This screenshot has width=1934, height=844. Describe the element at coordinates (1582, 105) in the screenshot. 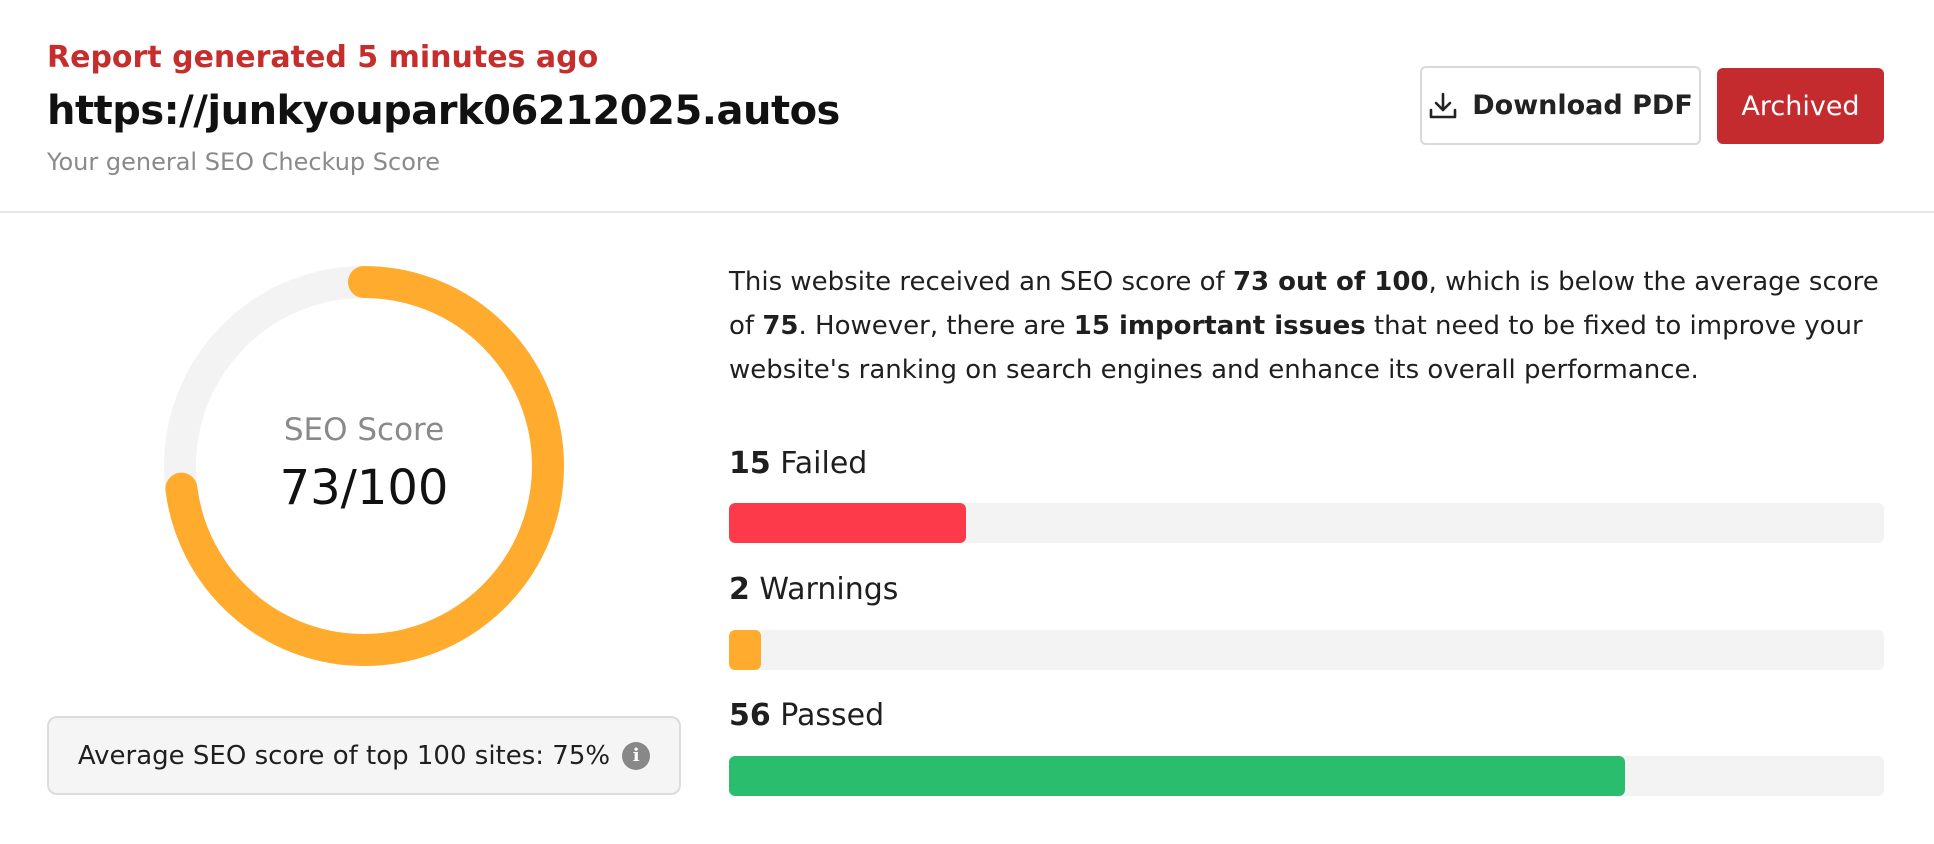

I see `download-pdf-label: Download PDF` at that location.